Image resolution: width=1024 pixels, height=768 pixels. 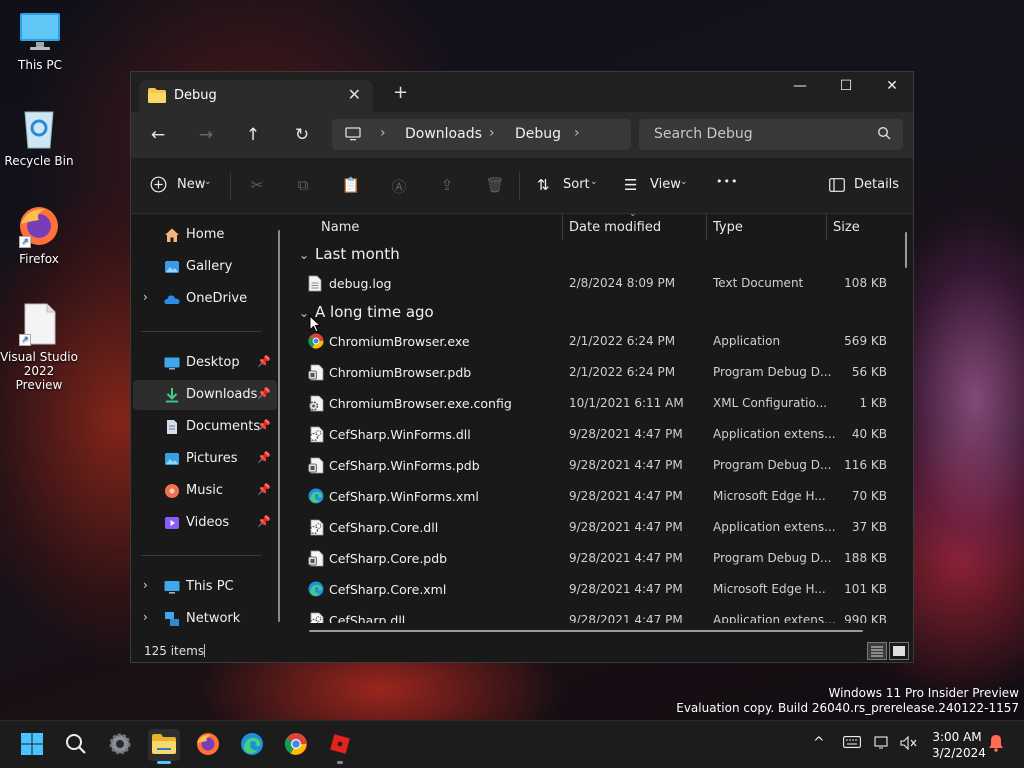 What do you see at coordinates (877, 651) in the screenshot?
I see `details-view-toggle` at bounding box center [877, 651].